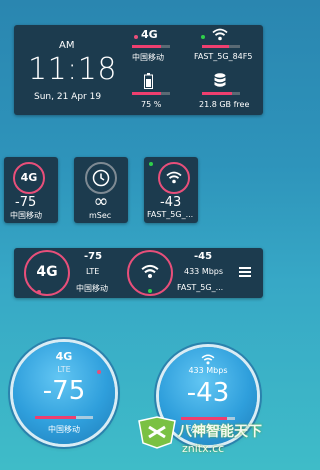 The height and width of the screenshot is (470, 320). What do you see at coordinates (221, 46) in the screenshot?
I see `wifi-signal-bar` at bounding box center [221, 46].